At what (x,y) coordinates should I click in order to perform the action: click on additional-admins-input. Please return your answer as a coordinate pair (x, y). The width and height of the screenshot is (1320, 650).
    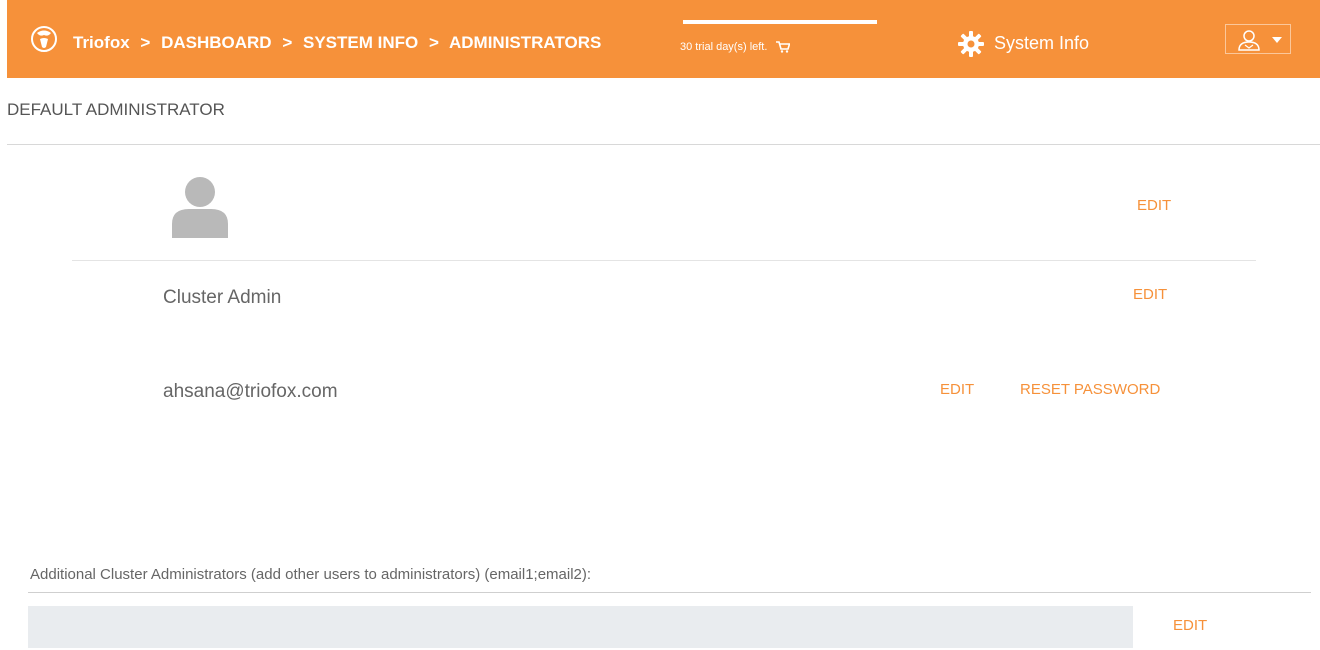
    Looking at the image, I should click on (580, 627).